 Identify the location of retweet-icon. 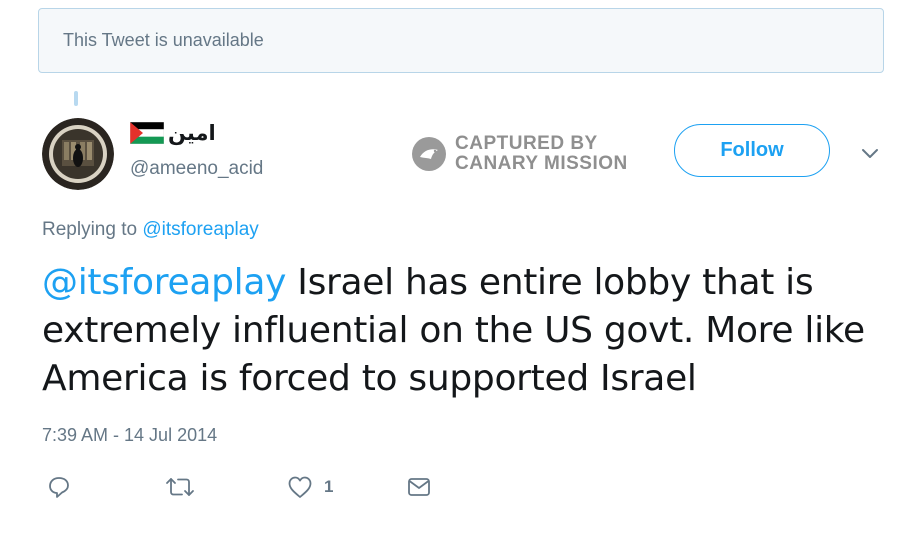
(180, 487).